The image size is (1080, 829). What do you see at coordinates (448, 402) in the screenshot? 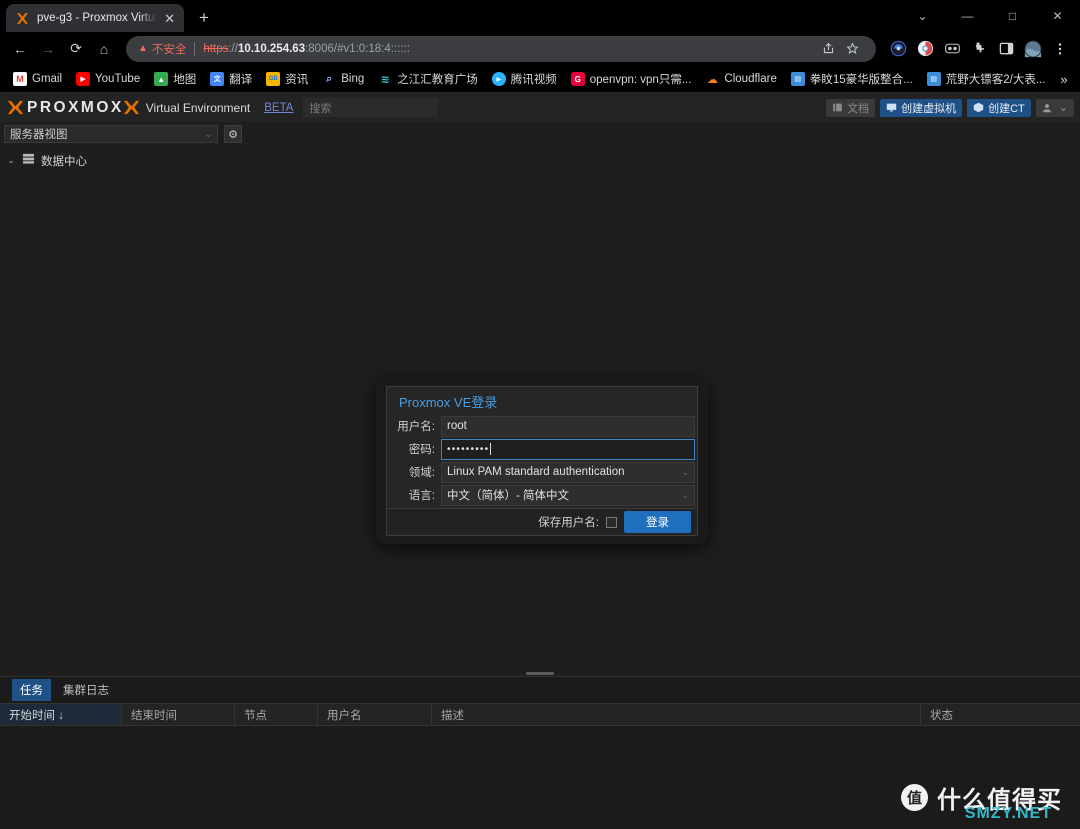
I see `login-dialog-title: Proxmox VE登录` at bounding box center [448, 402].